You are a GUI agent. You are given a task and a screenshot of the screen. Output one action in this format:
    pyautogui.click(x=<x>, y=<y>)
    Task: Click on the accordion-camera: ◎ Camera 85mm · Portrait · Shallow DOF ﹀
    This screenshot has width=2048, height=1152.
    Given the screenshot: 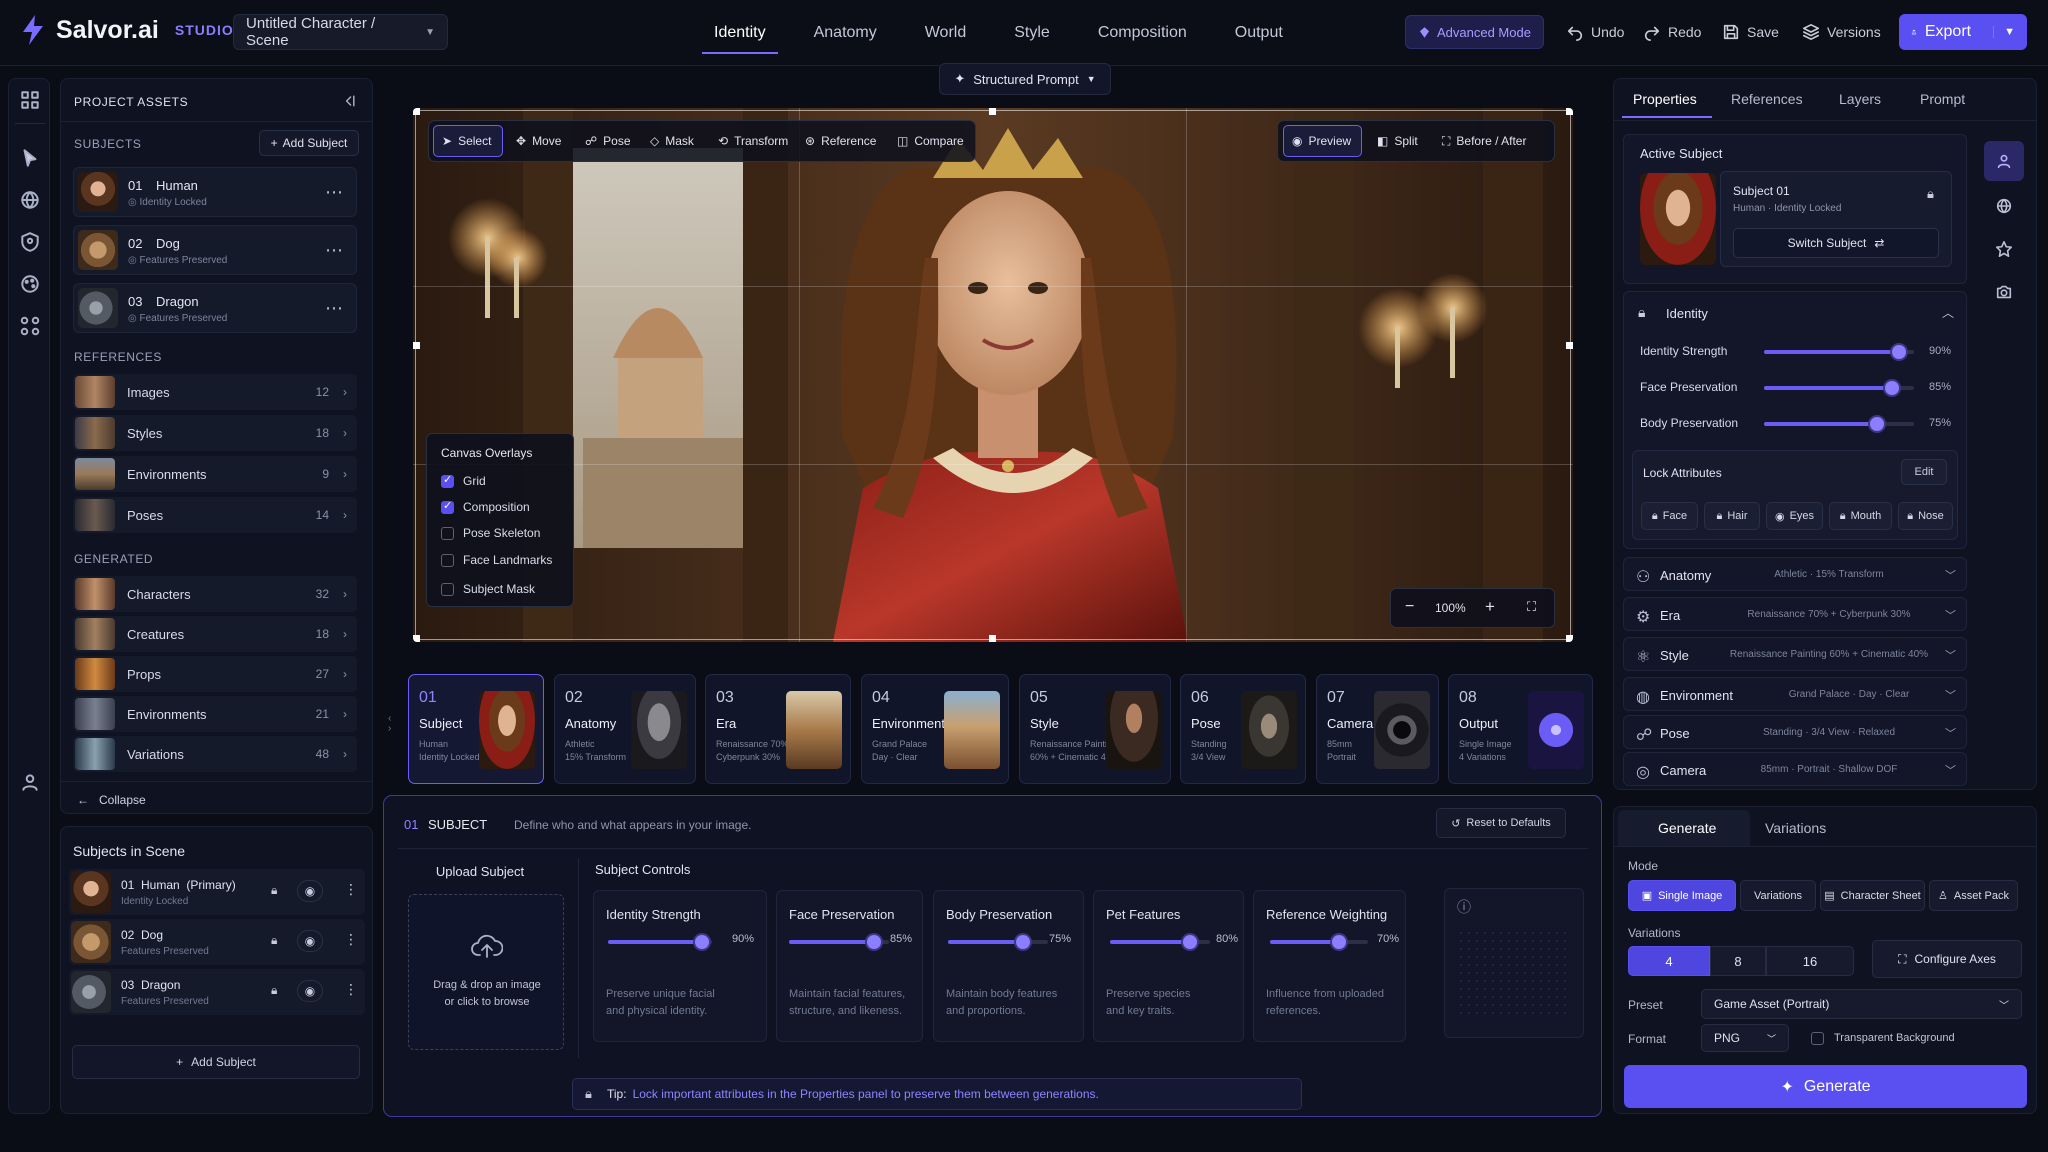 What is the action you would take?
    pyautogui.click(x=1795, y=769)
    